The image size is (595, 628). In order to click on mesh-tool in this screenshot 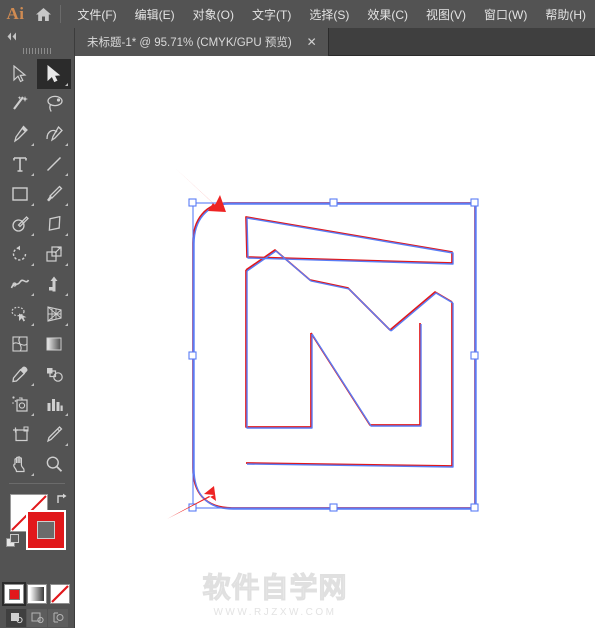, I will do `click(20, 344)`.